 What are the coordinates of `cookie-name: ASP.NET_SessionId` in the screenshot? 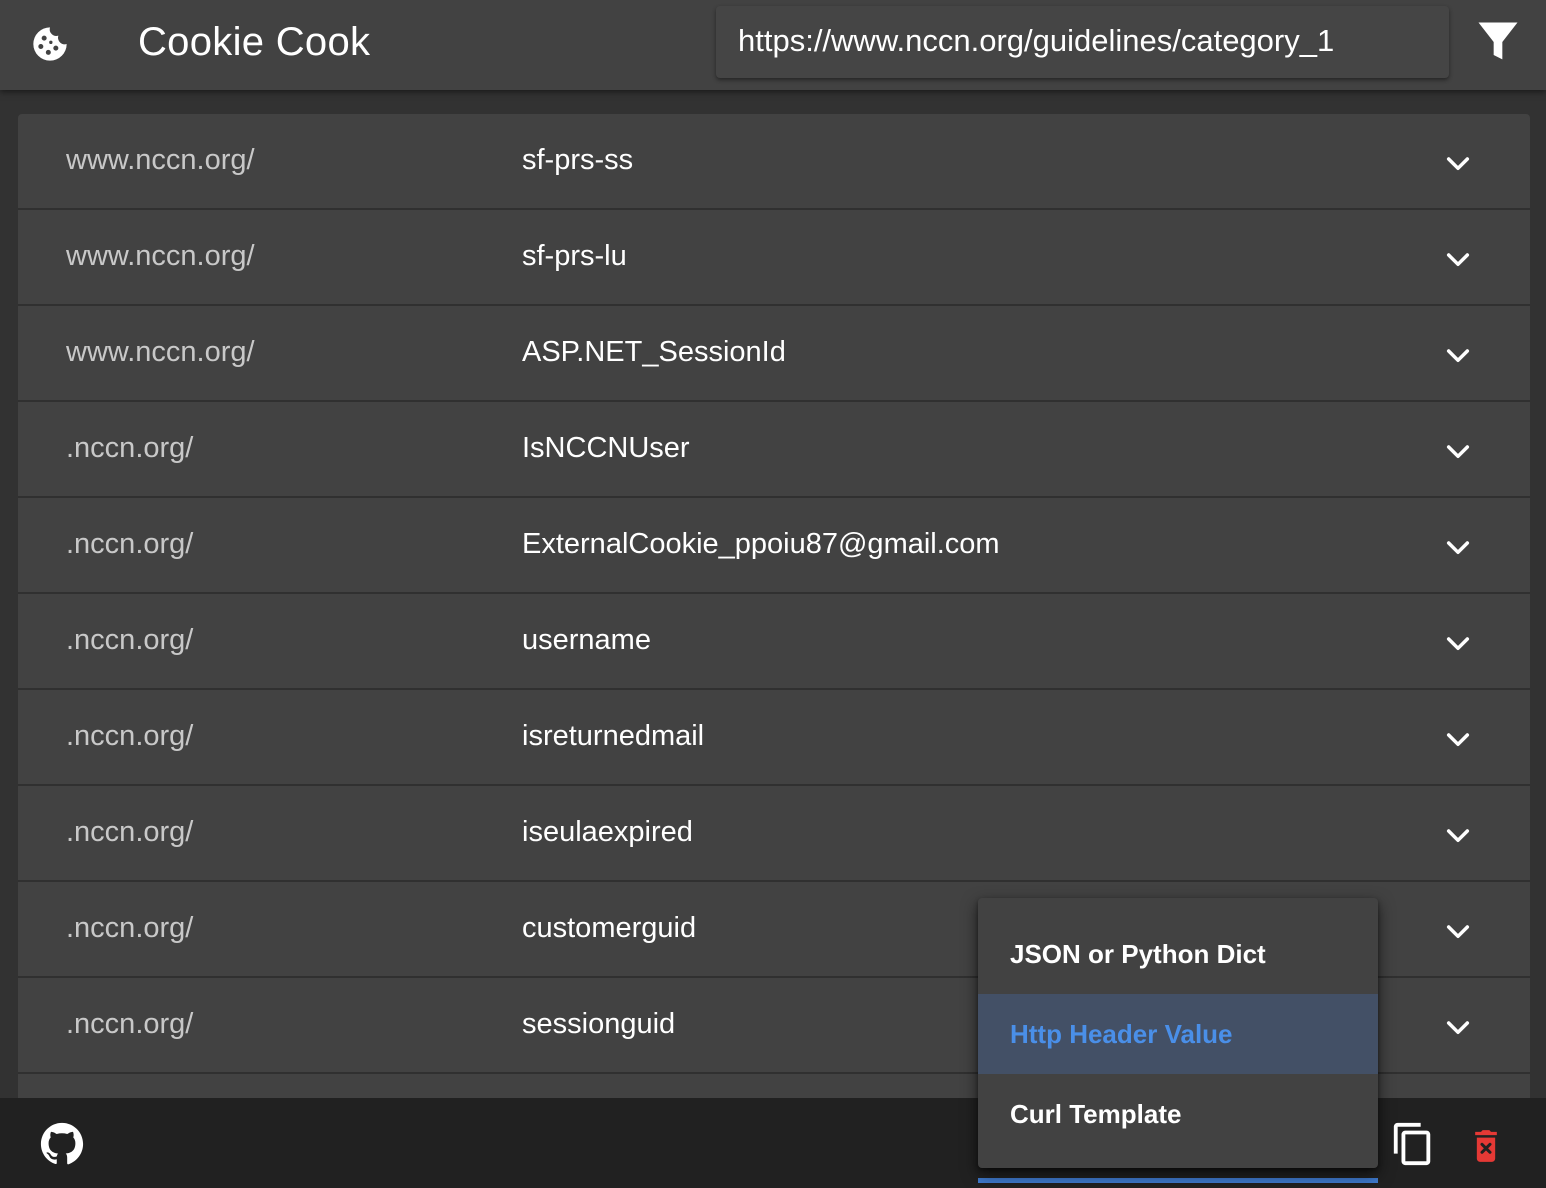 It's located at (654, 352).